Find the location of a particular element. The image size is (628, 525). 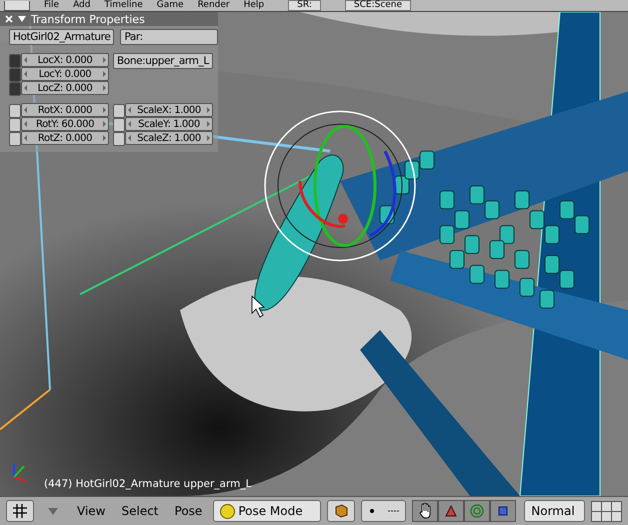

mode-dropdown: Pose Mode is located at coordinates (267, 511).